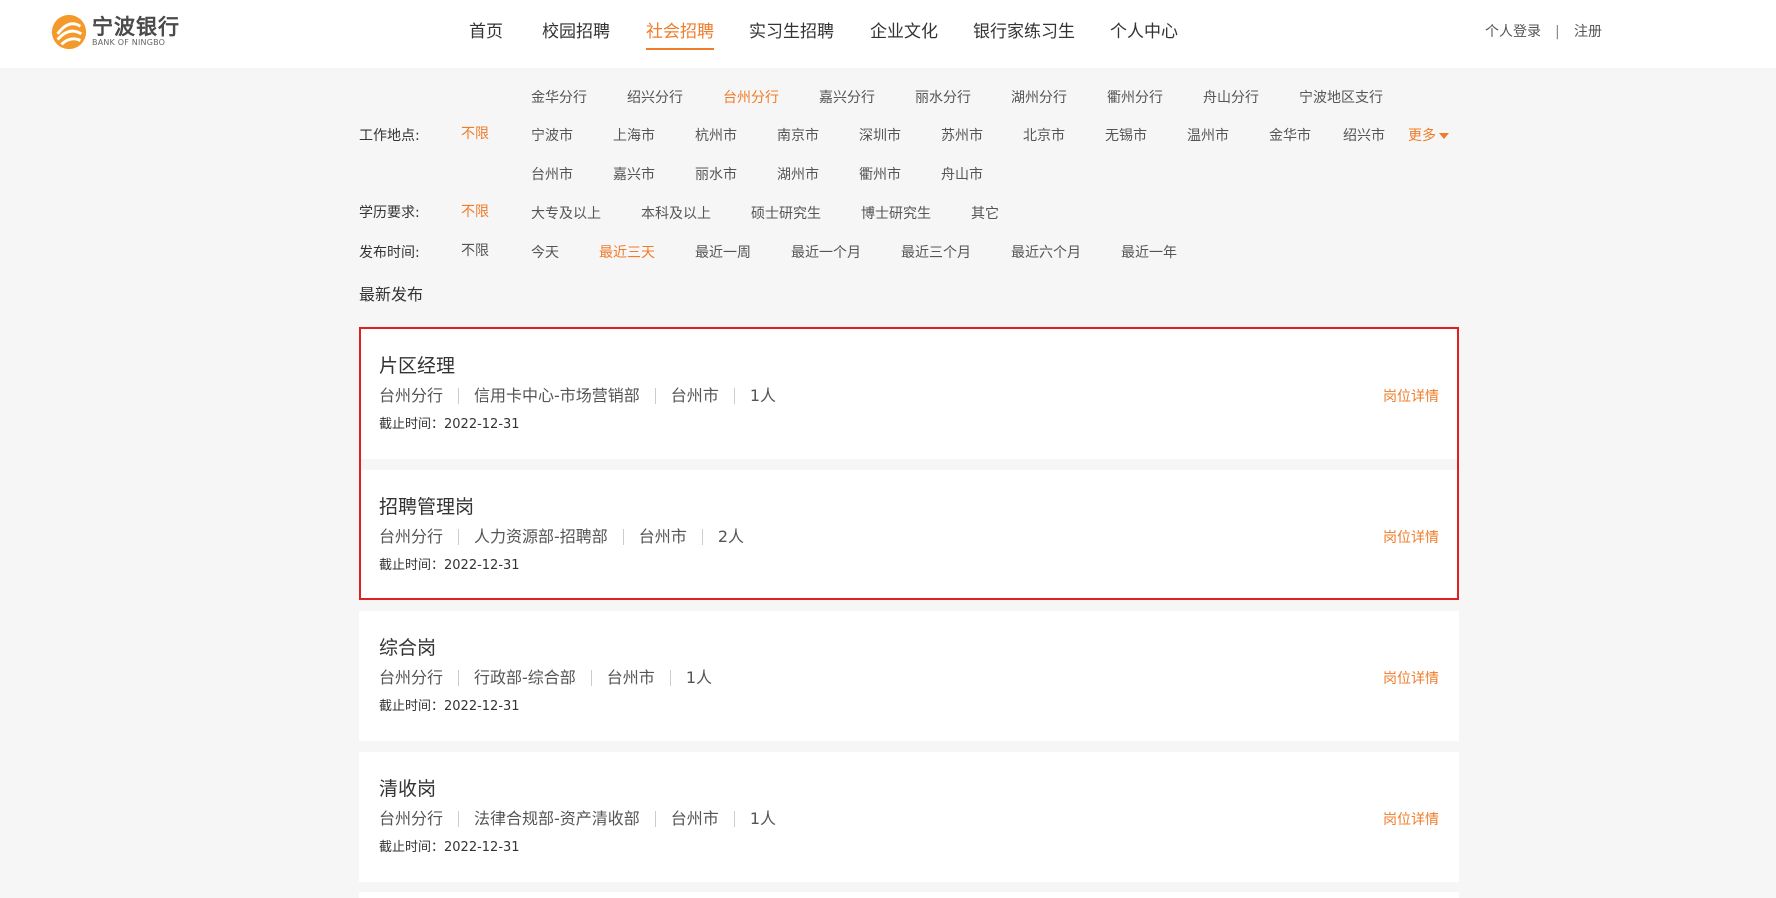  Describe the element at coordinates (1135, 98) in the screenshot. I see `branch-option: 衢州分行` at that location.